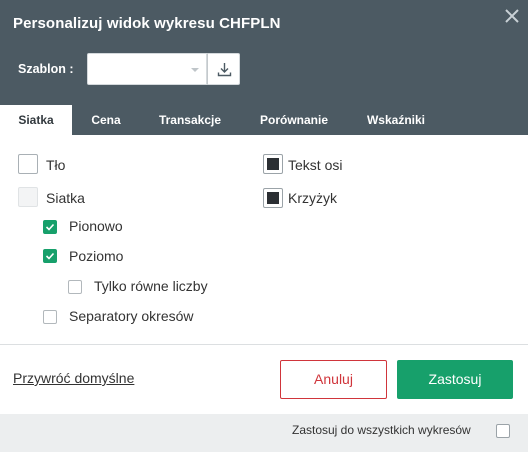  What do you see at coordinates (96, 226) in the screenshot?
I see `pionowo-label: Pionowo` at bounding box center [96, 226].